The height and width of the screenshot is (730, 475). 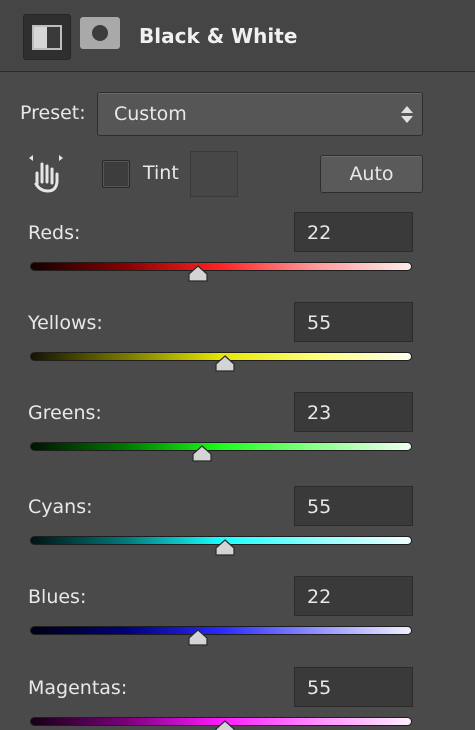 I want to click on preset-row: Preset: Custom, so click(x=237, y=115).